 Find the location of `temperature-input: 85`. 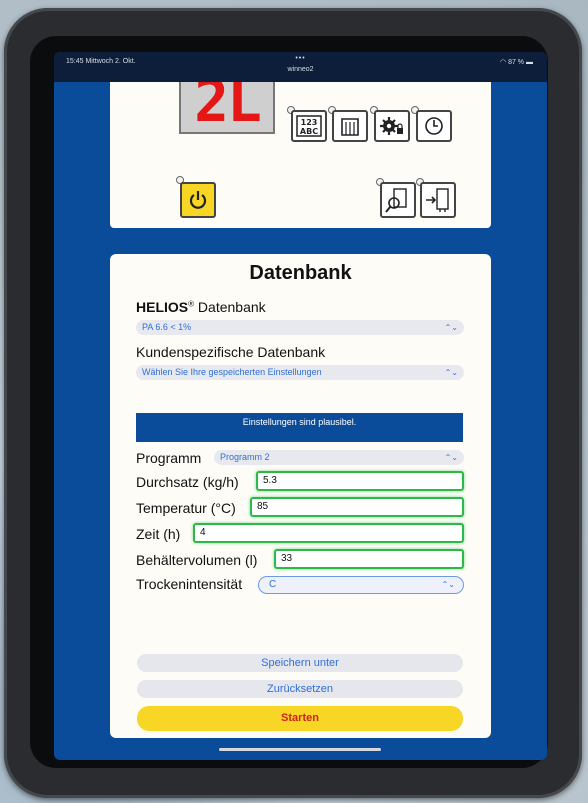

temperature-input: 85 is located at coordinates (357, 507).